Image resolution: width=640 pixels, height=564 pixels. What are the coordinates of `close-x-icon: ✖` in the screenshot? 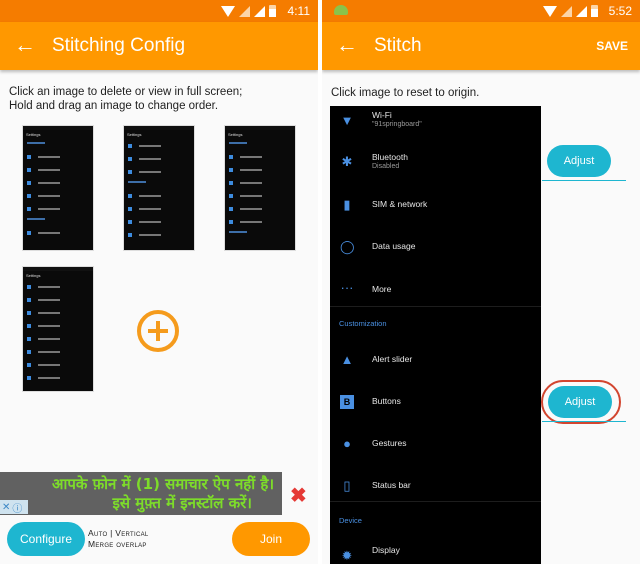 It's located at (298, 495).